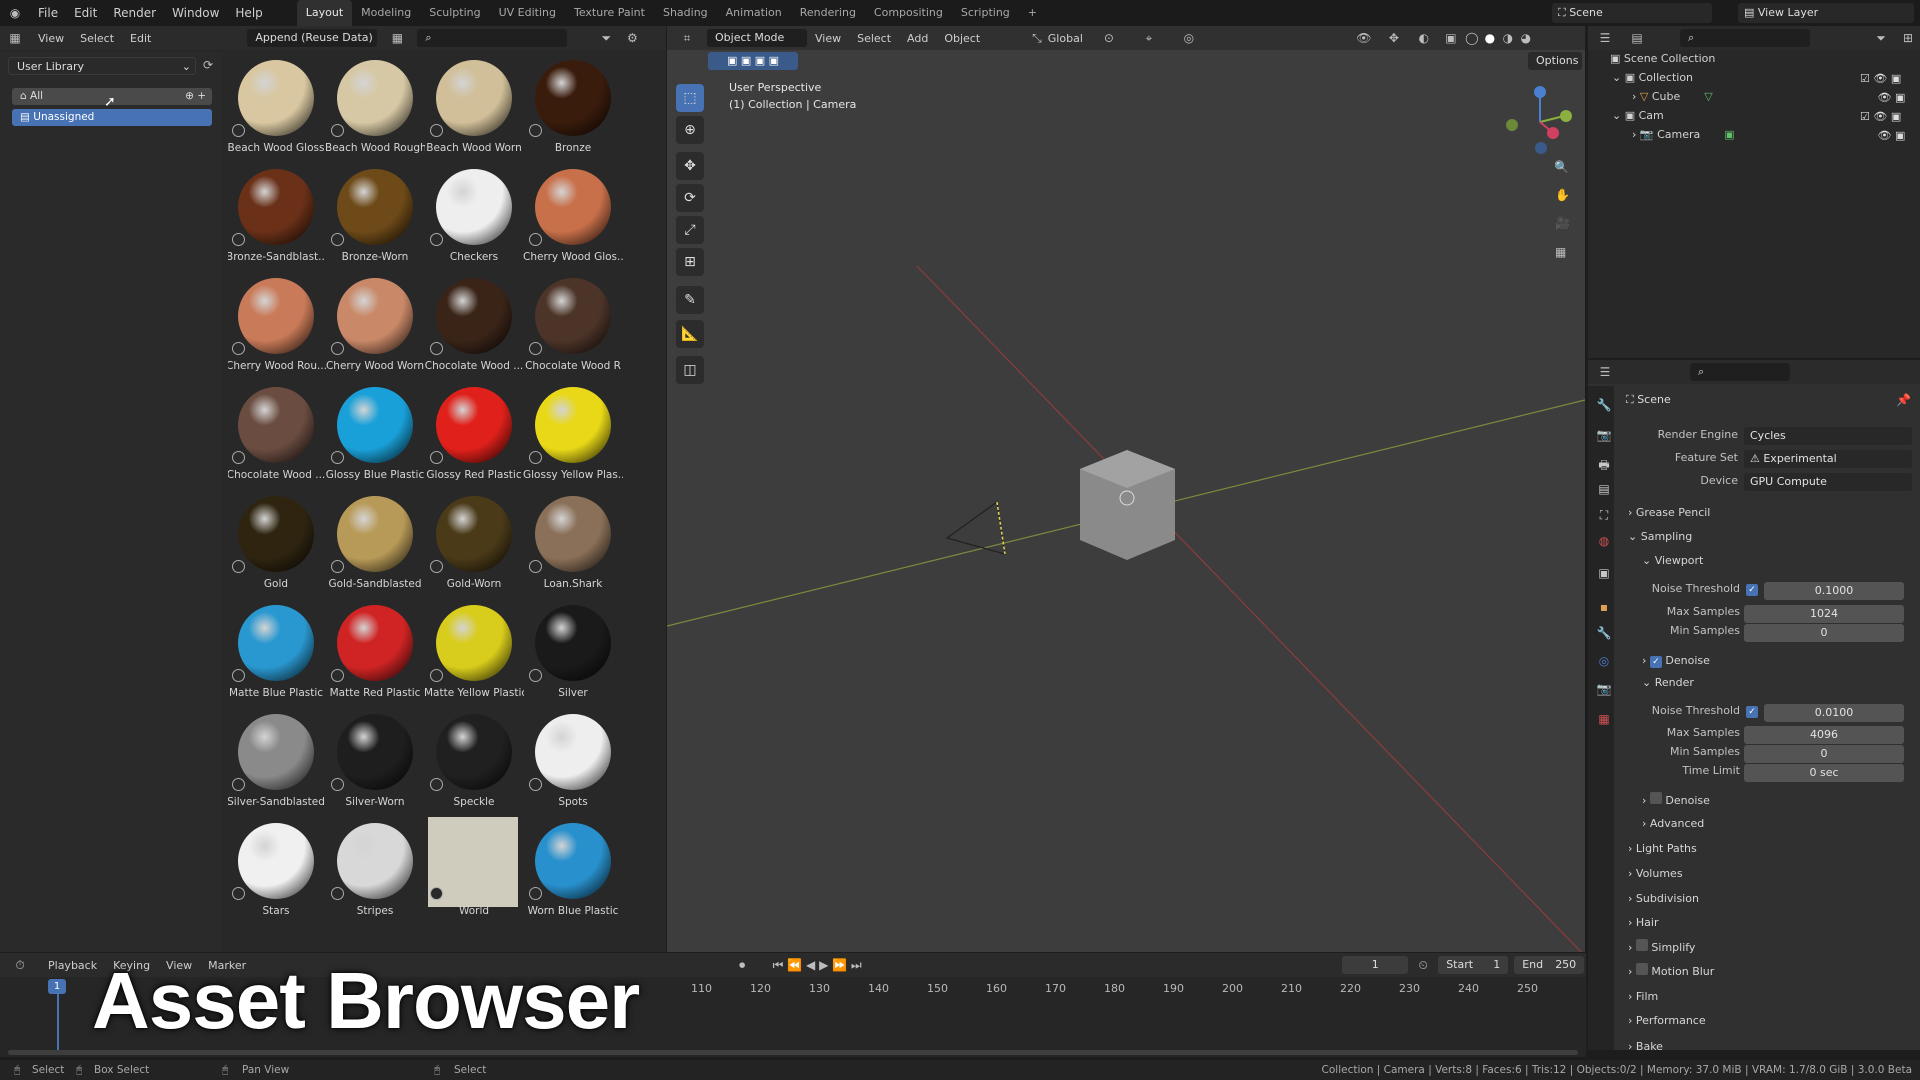 This screenshot has width=1920, height=1080. Describe the element at coordinates (474, 760) in the screenshot. I see `asset-item: Speckle` at that location.